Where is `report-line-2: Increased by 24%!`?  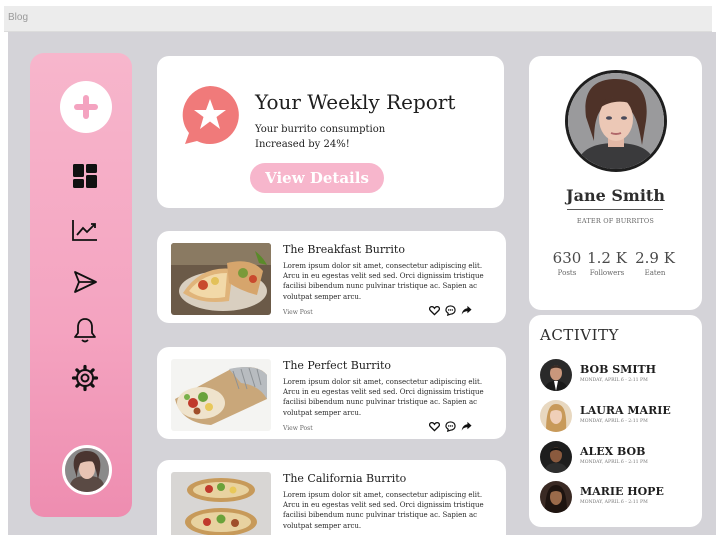
report-line-2: Increased by 24%! is located at coordinates (302, 144).